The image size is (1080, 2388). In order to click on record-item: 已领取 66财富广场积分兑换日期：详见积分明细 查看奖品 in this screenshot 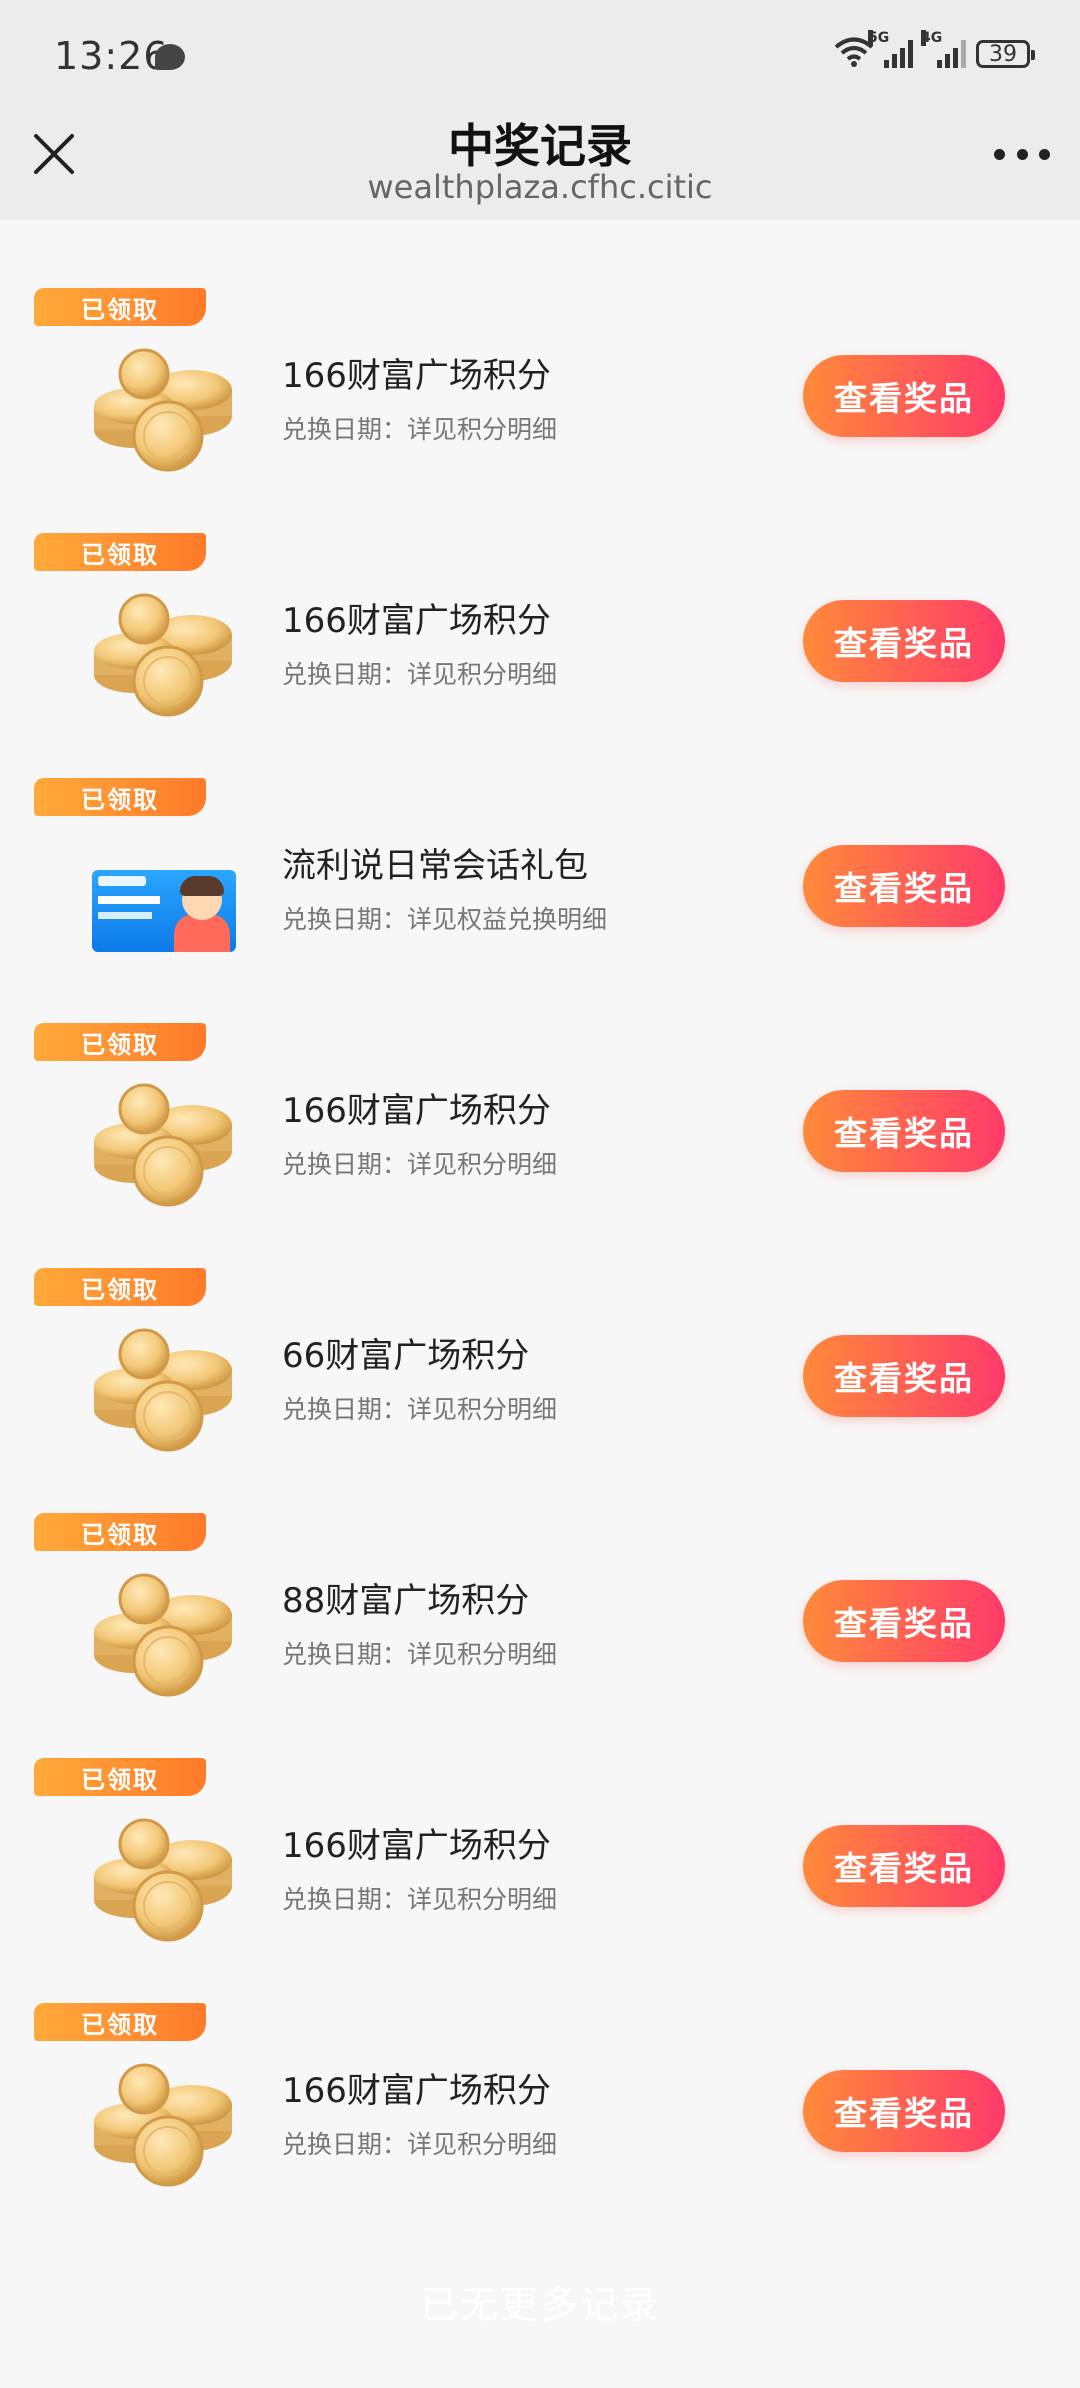, I will do `click(540, 1326)`.